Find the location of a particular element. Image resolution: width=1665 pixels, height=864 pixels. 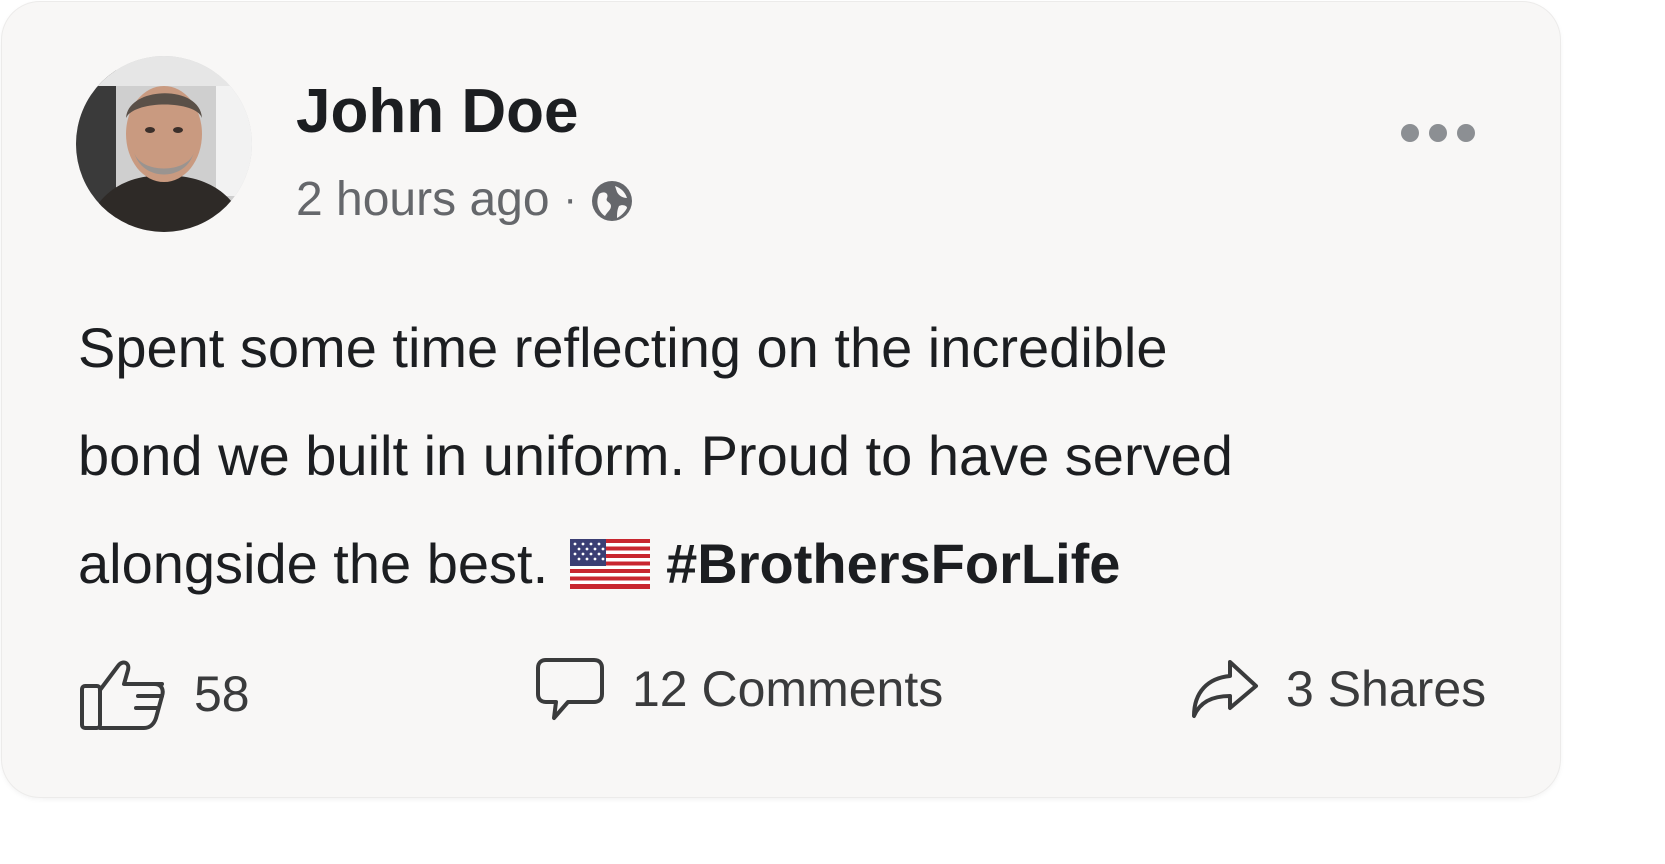

share-button: 3 Shares is located at coordinates (1338, 689).